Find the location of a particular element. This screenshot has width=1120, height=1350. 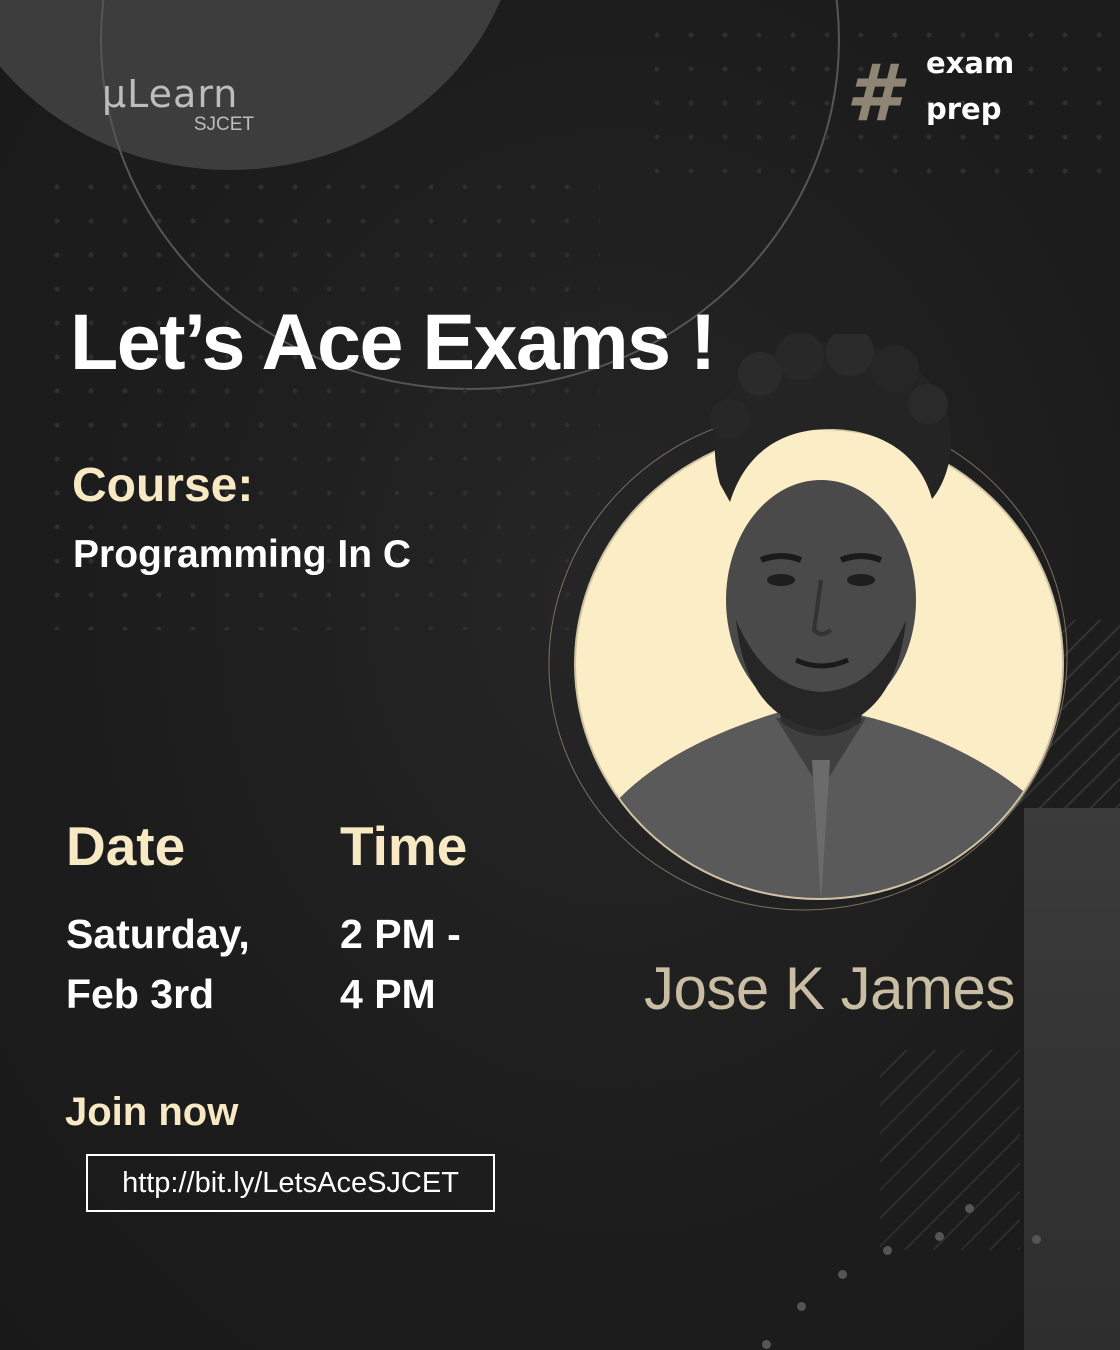

time-value: 2 PM - 4 PM is located at coordinates (400, 964).